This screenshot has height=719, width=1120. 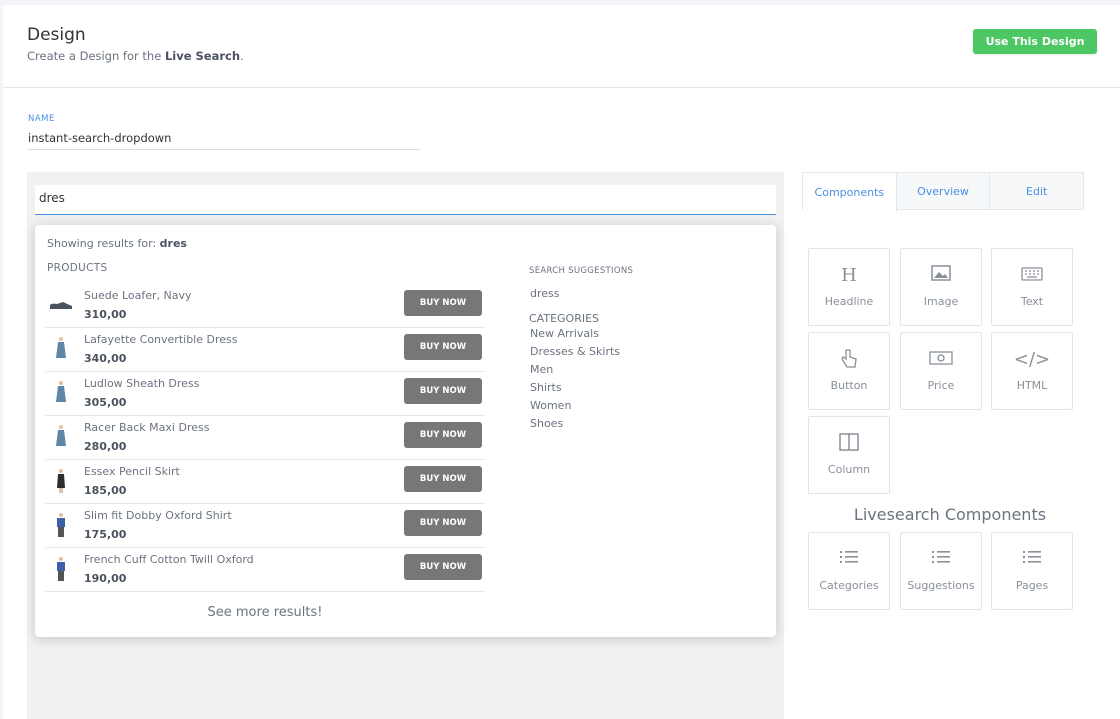 I want to click on component-label: Image, so click(x=941, y=301).